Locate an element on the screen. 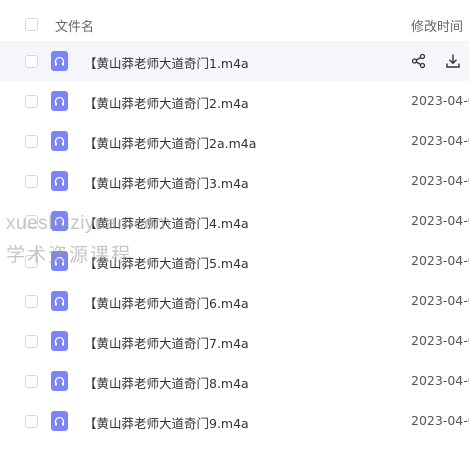  watermark-url: xueshuziyuan.com is located at coordinates (89, 223).